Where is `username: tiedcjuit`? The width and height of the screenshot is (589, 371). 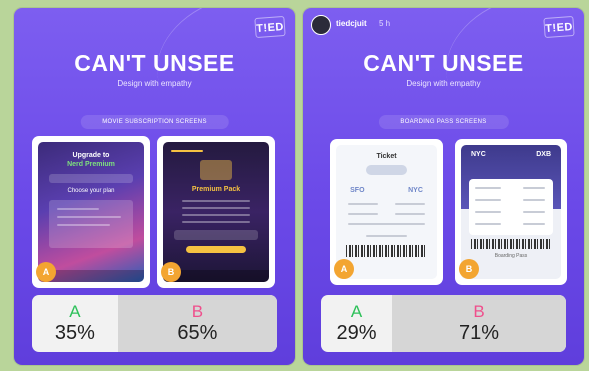
username: tiedcjuit is located at coordinates (351, 23).